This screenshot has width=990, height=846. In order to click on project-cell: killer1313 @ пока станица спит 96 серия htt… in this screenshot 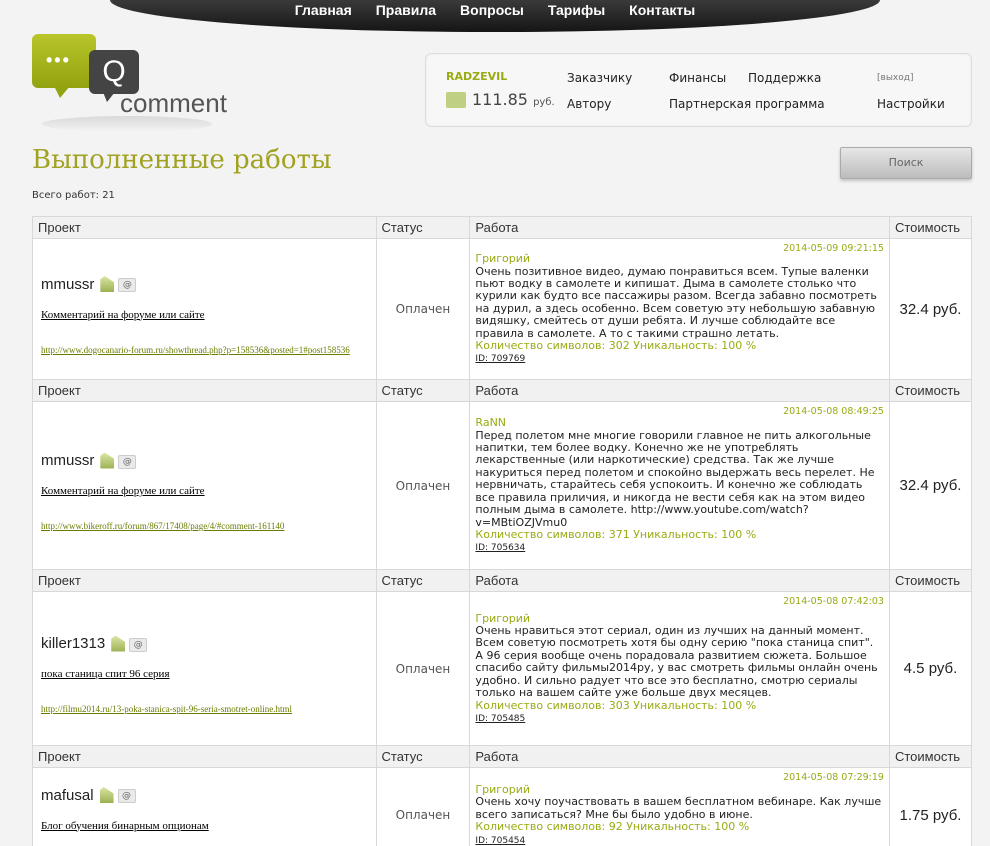, I will do `click(204, 668)`.